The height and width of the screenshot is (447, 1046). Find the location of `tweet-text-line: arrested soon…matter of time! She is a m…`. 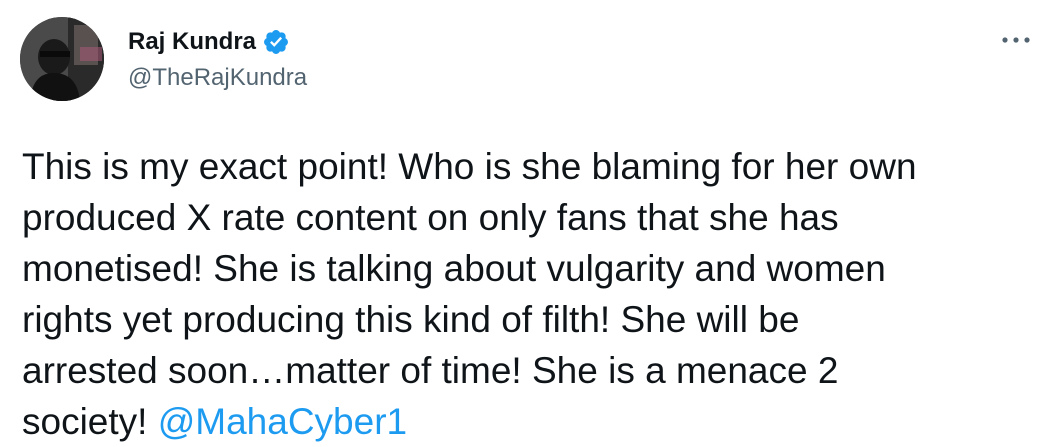

tweet-text-line: arrested soon…matter of time! She is a m… is located at coordinates (430, 370).